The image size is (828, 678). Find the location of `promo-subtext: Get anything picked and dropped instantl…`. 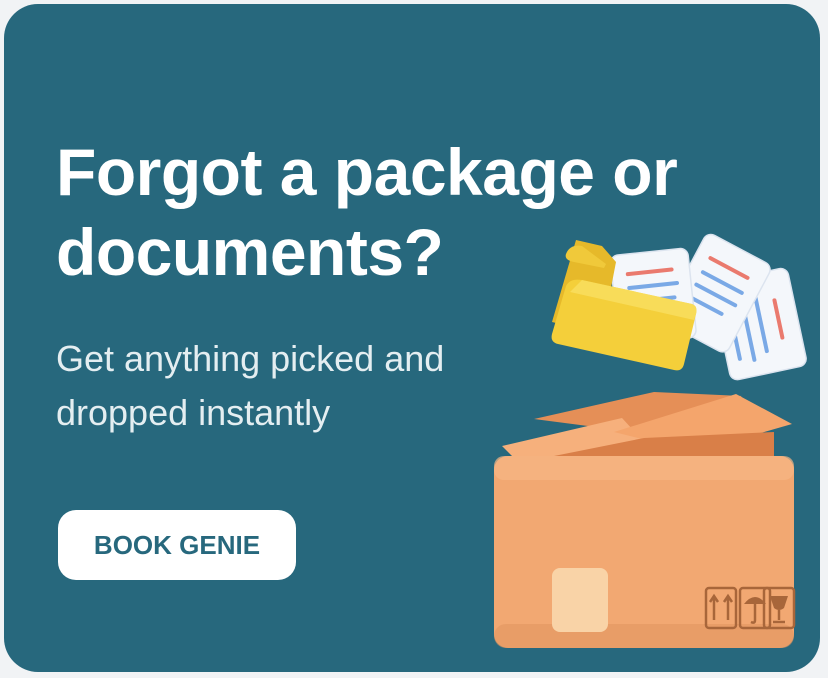

promo-subtext: Get anything picked and dropped instantl… is located at coordinates (250, 385).